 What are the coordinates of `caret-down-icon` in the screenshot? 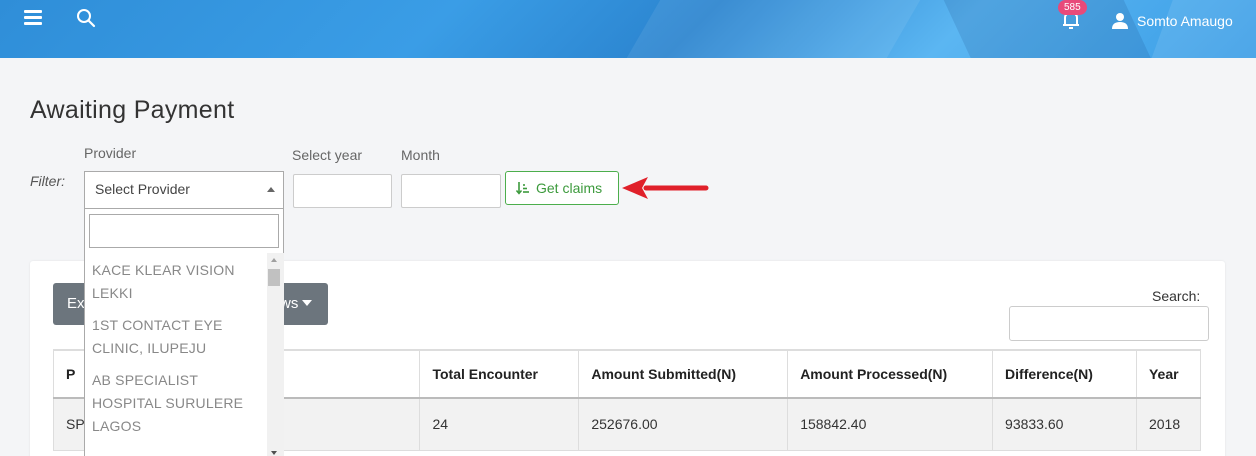 It's located at (307, 303).